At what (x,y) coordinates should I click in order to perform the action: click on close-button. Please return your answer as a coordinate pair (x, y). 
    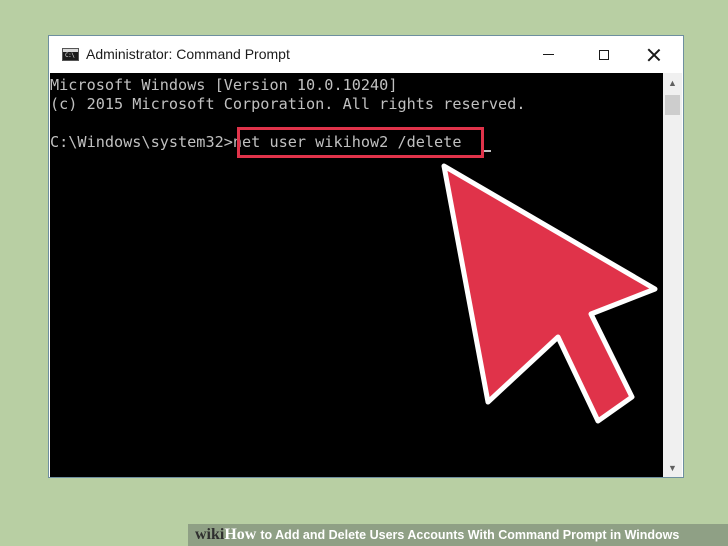
    Looking at the image, I should click on (654, 54).